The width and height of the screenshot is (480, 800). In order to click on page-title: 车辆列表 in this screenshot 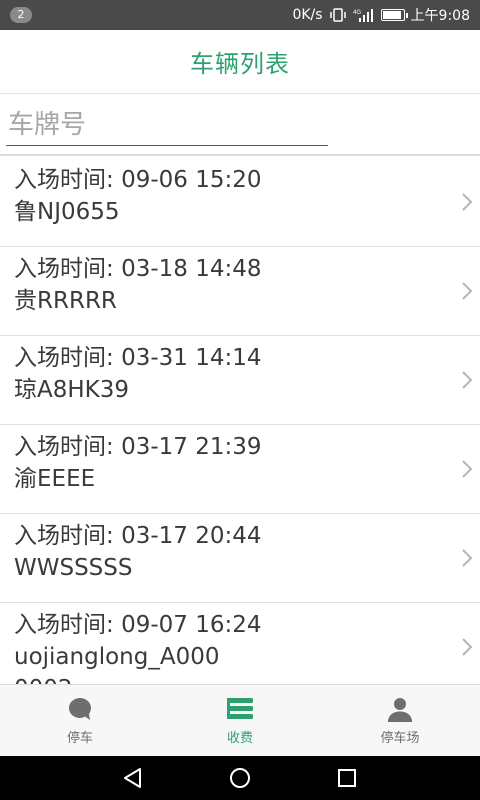, I will do `click(240, 64)`.